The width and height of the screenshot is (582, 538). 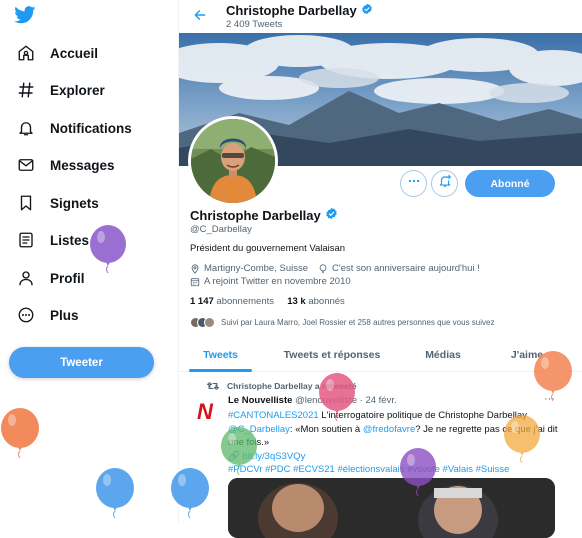 I want to click on profile-stats: 1 147 abonnements 13 k abonnés, so click(x=267, y=301).